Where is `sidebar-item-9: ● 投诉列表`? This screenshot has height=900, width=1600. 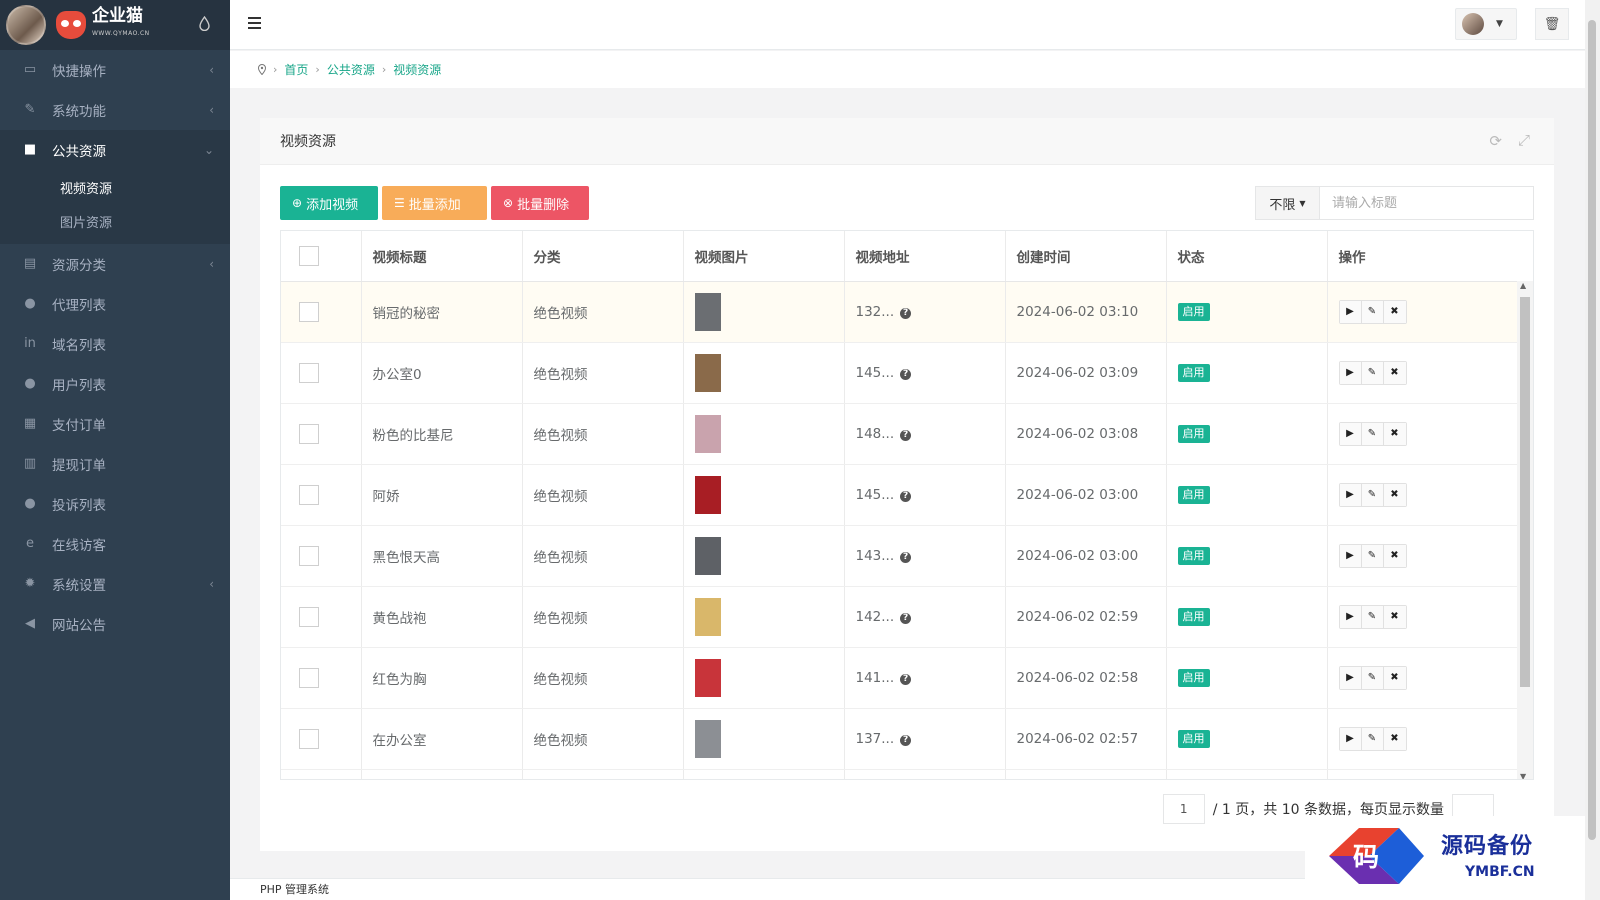
sidebar-item-9: ● 投诉列表 is located at coordinates (115, 504).